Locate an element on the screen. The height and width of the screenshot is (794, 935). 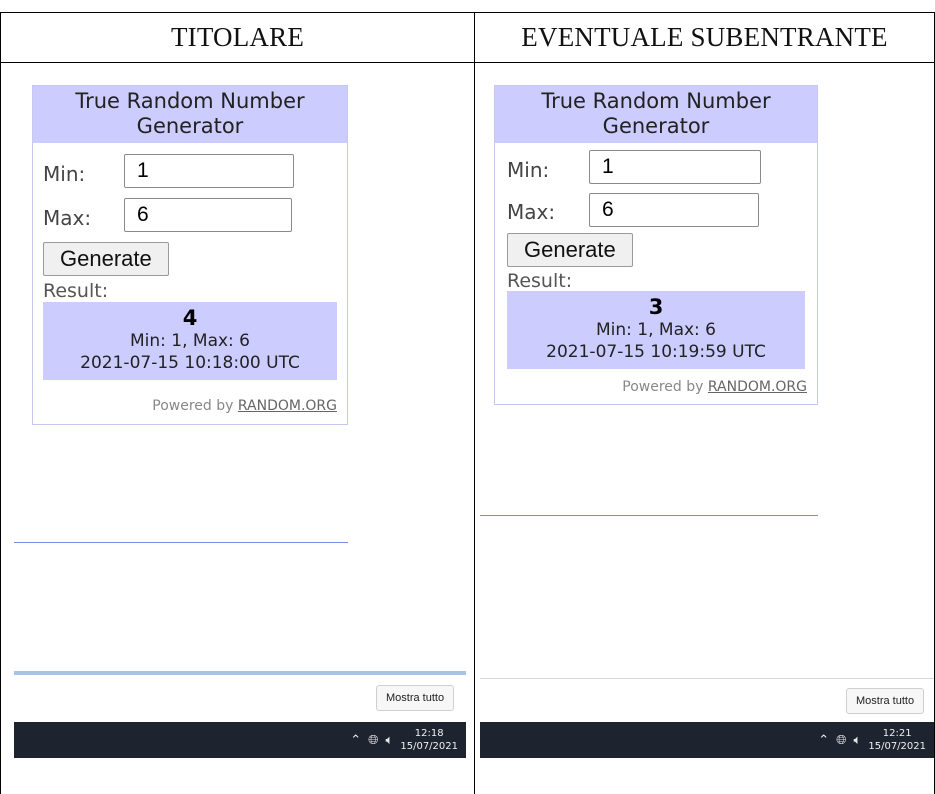
system-tray: ⌃ 🌐︎ 🔈︎ 12:18 15/07/2021 is located at coordinates (404, 740).